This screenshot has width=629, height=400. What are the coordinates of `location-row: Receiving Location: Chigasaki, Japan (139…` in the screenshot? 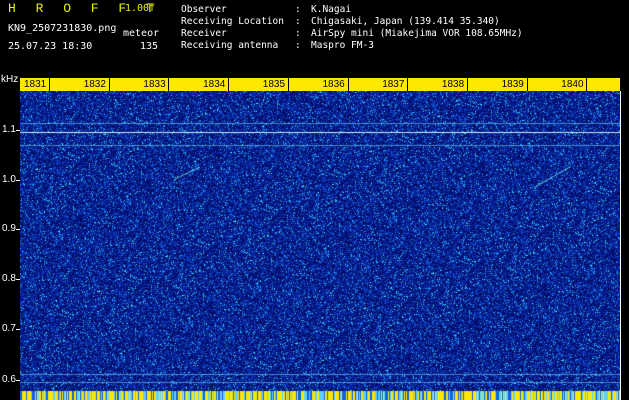 It's located at (352, 22).